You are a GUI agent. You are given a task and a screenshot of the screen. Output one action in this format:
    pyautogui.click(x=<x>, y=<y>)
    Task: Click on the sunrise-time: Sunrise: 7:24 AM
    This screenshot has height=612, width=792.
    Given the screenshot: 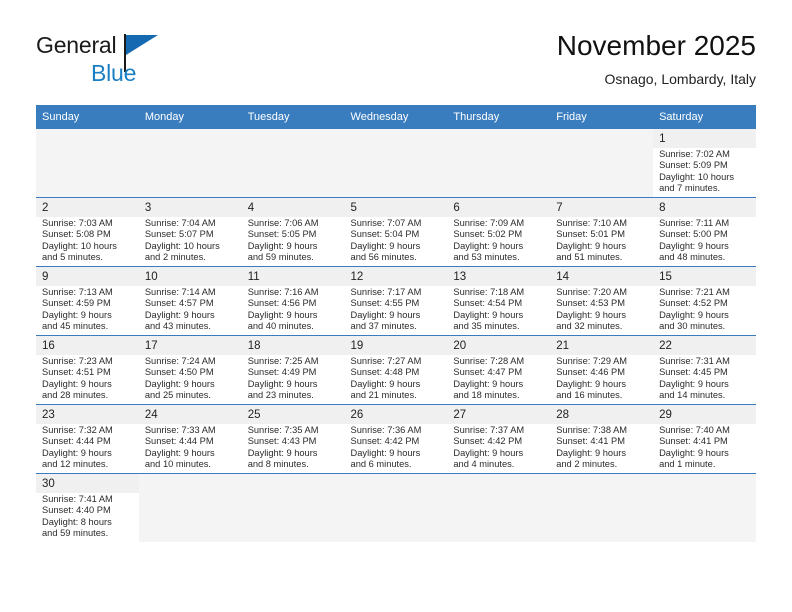 What is the action you would take?
    pyautogui.click(x=180, y=361)
    